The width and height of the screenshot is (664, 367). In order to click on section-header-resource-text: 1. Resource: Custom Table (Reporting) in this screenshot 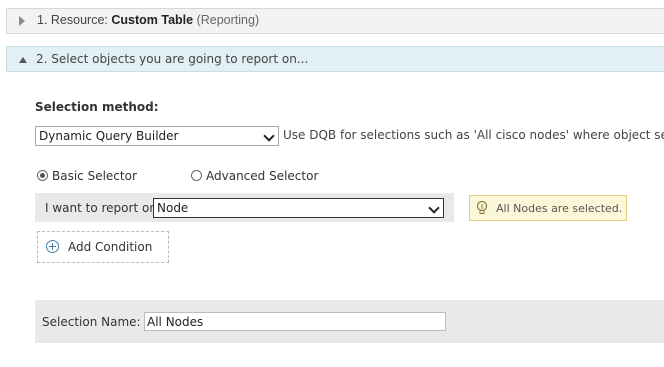, I will do `click(148, 20)`.